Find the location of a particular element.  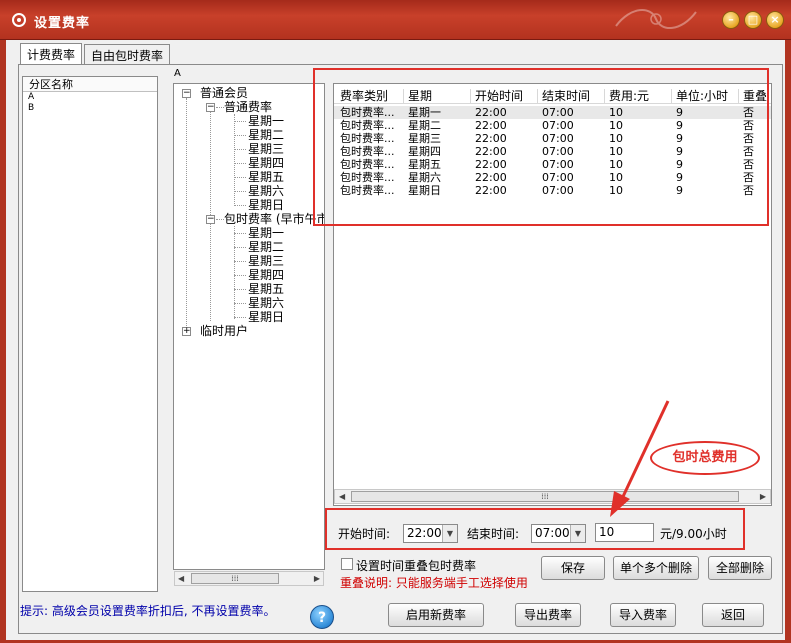

expand-icon: + is located at coordinates (186, 331).